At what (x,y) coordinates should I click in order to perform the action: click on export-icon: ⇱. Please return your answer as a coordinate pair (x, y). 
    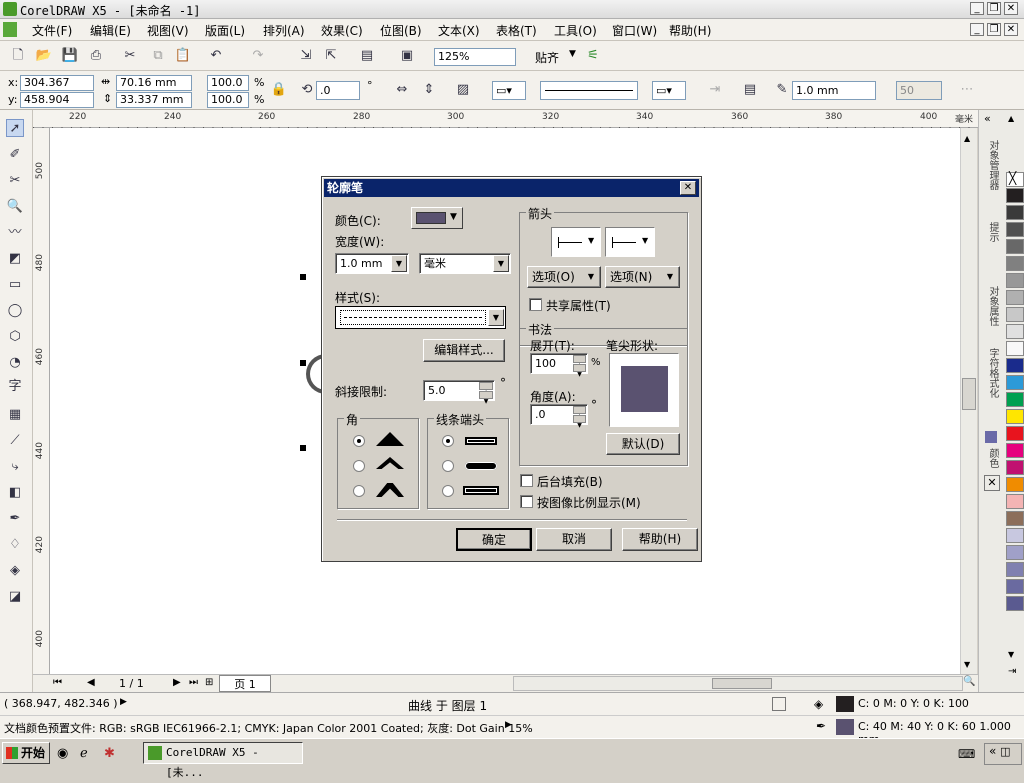
    Looking at the image, I should click on (331, 56).